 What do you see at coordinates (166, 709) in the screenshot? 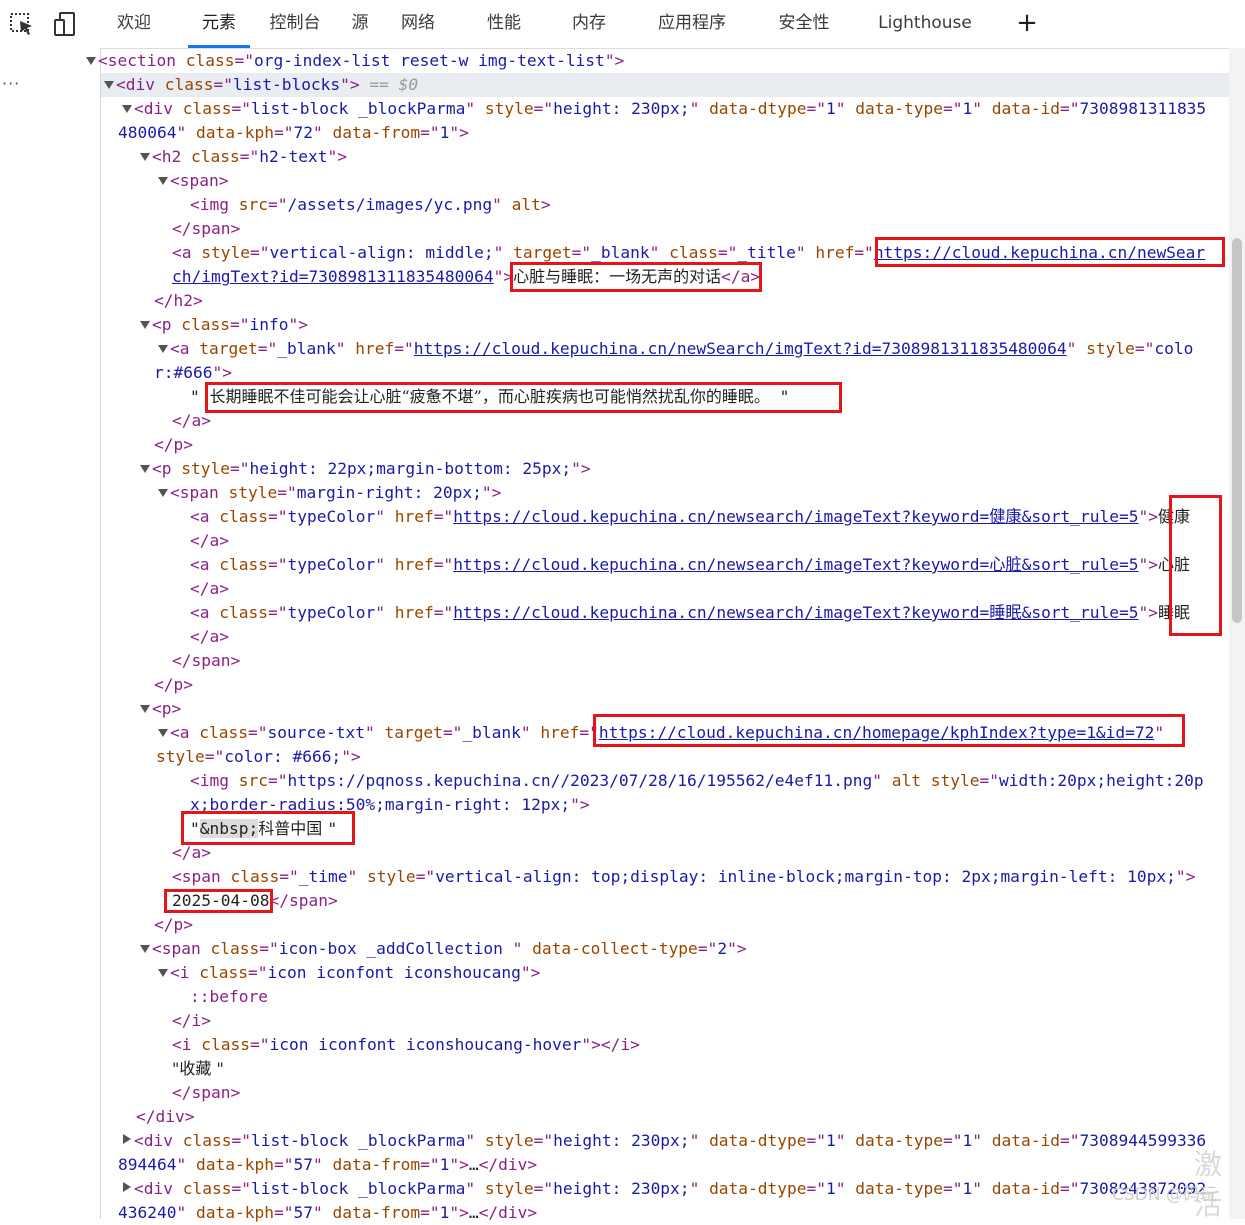
I see `dom-line: <p>` at bounding box center [166, 709].